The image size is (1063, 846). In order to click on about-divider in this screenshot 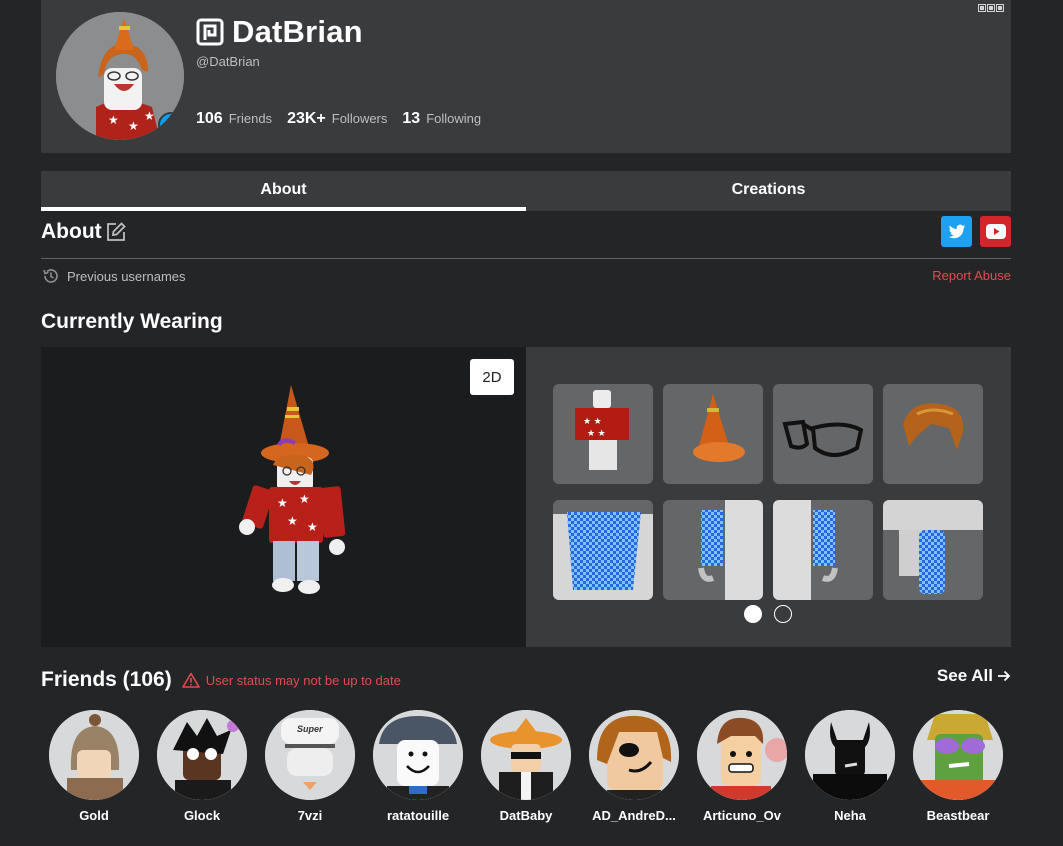, I will do `click(526, 258)`.